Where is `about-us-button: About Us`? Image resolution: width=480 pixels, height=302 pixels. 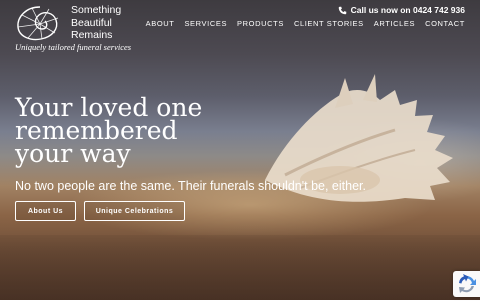 about-us-button: About Us is located at coordinates (45, 211).